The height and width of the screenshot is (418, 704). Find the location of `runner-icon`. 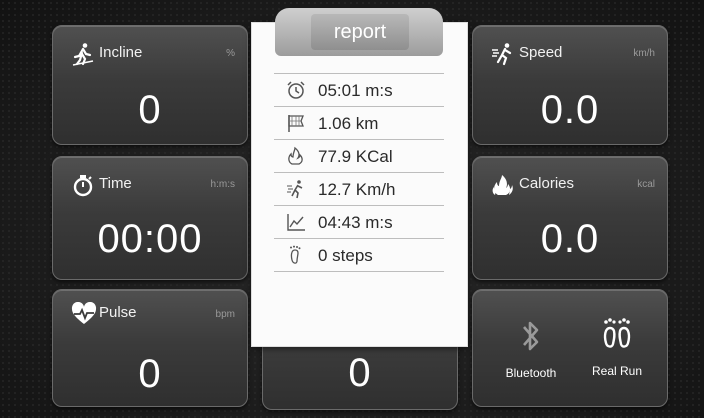

runner-icon is located at coordinates (296, 189).